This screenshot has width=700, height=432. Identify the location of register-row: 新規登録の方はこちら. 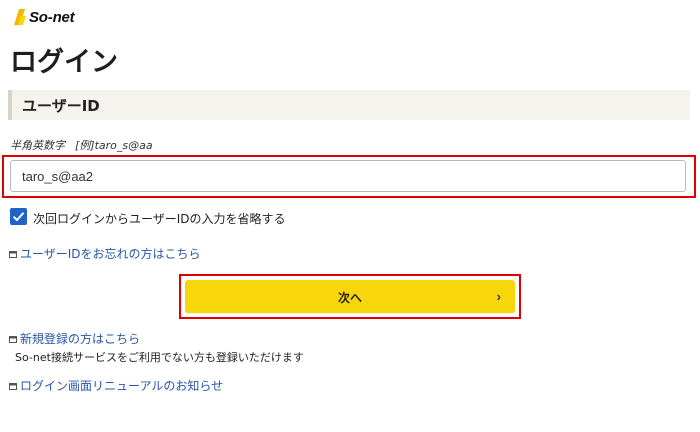
(74, 338).